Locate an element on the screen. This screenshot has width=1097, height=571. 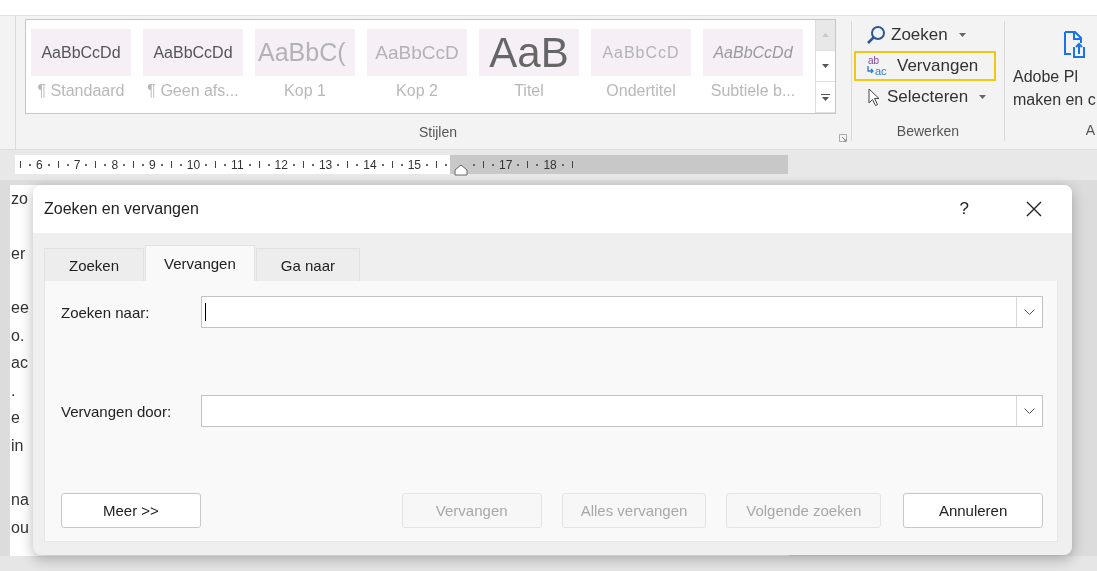
field-label: Zoeken naar: is located at coordinates (106, 312).